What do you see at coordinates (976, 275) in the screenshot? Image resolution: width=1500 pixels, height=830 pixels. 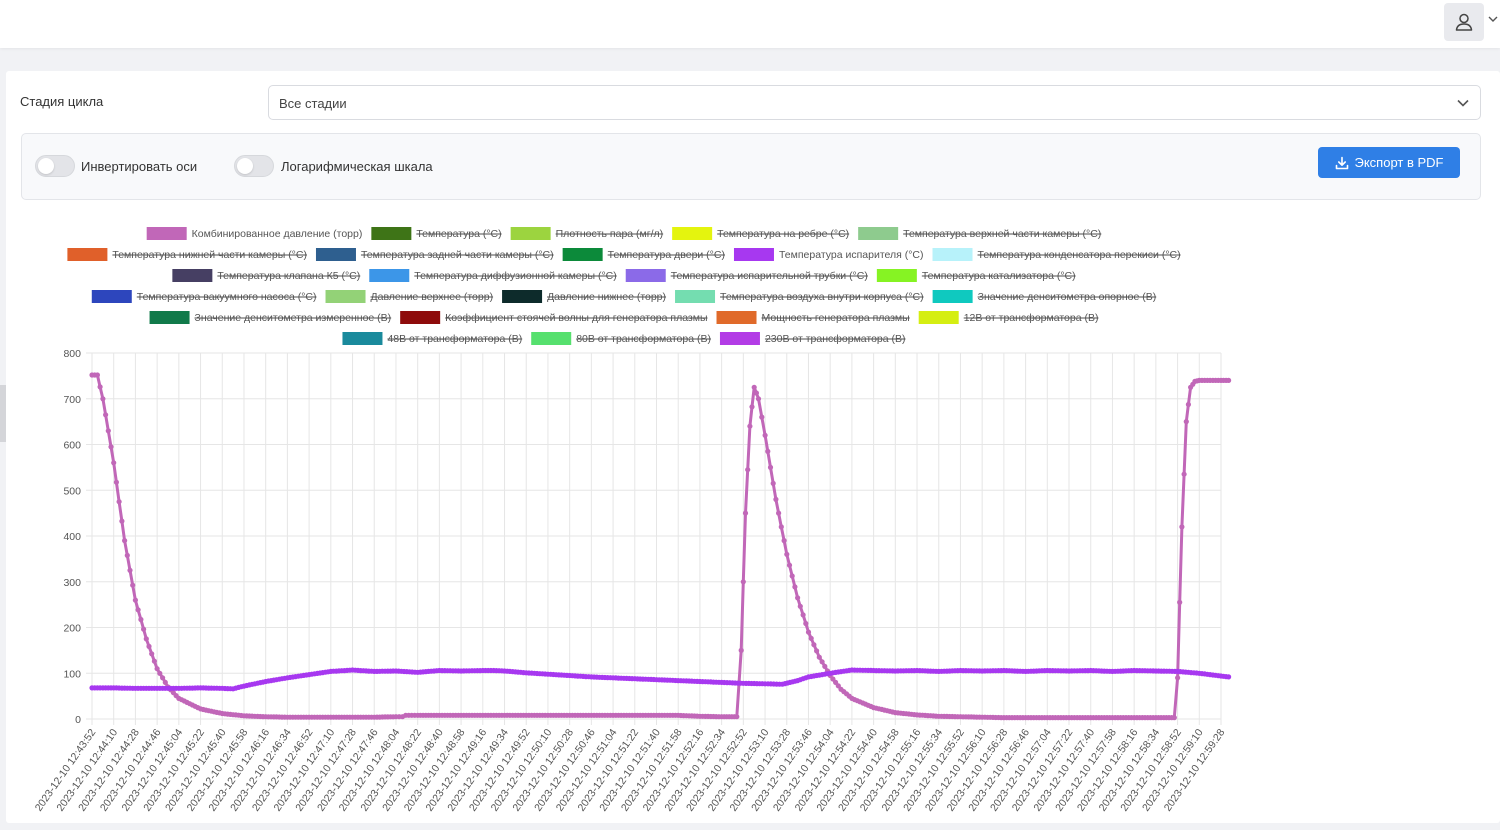 I see `legend-item: Температура катализатора (°С)` at bounding box center [976, 275].